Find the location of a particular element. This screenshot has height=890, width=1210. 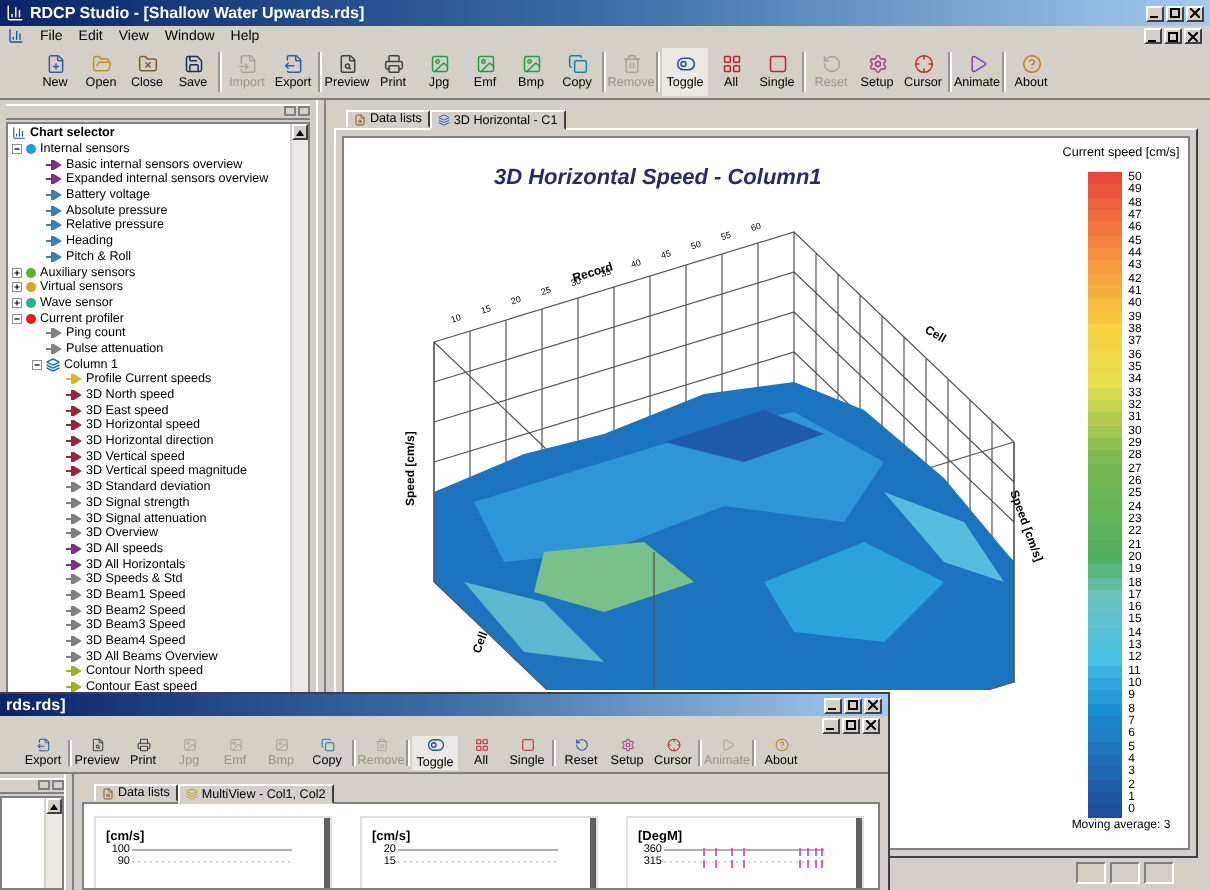

app-icon is located at coordinates (15, 13).